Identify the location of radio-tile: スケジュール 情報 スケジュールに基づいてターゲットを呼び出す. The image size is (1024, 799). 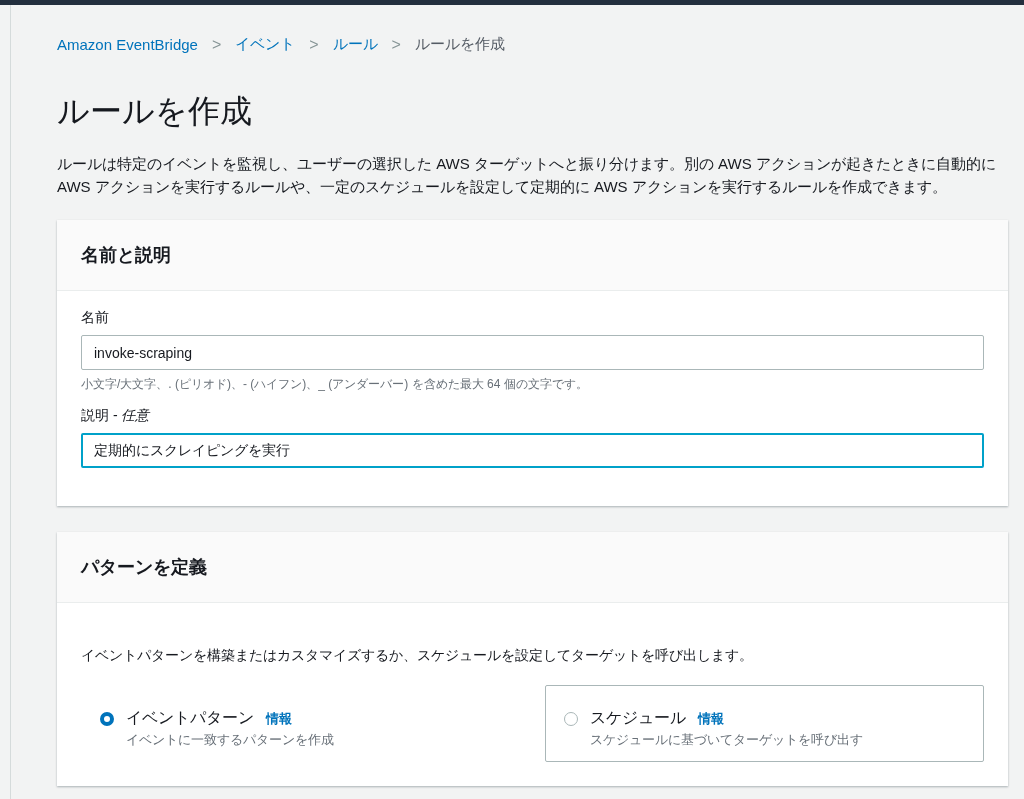
(764, 723).